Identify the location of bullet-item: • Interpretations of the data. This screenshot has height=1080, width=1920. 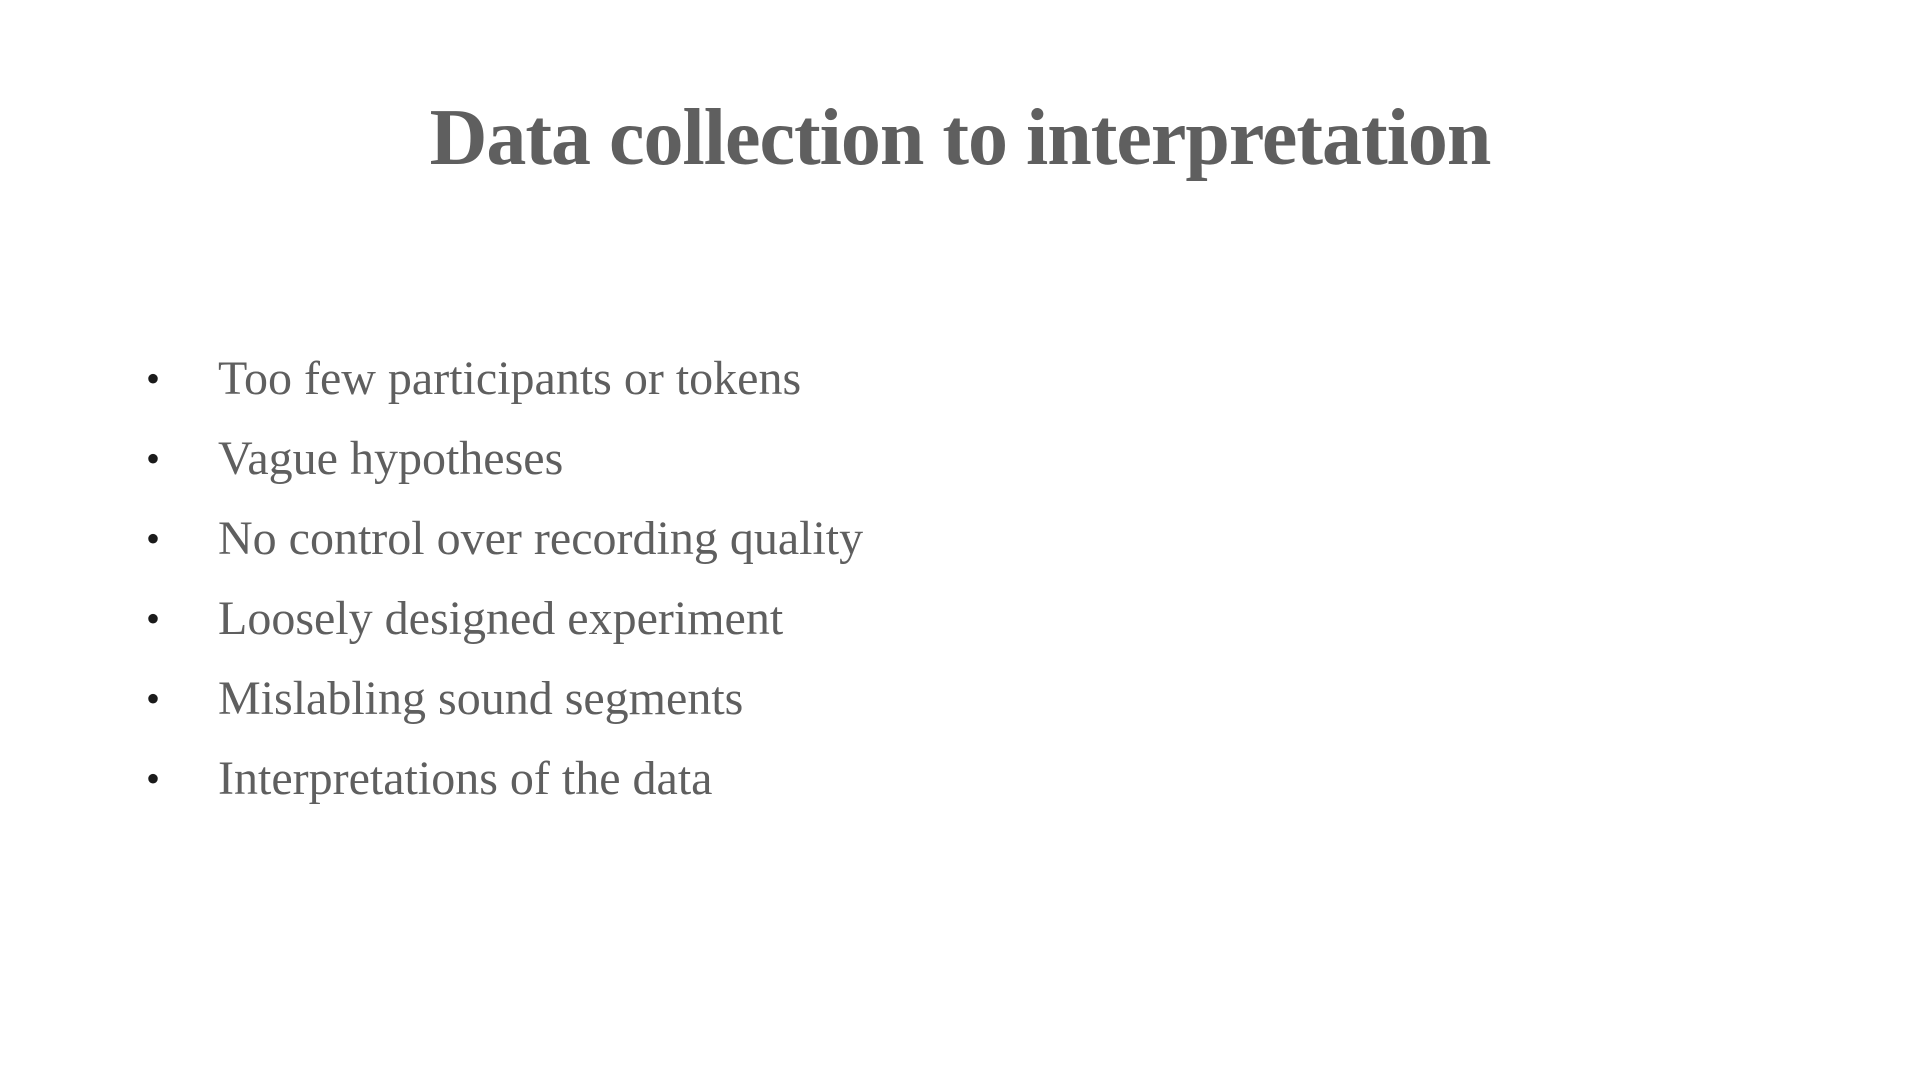
(501, 779).